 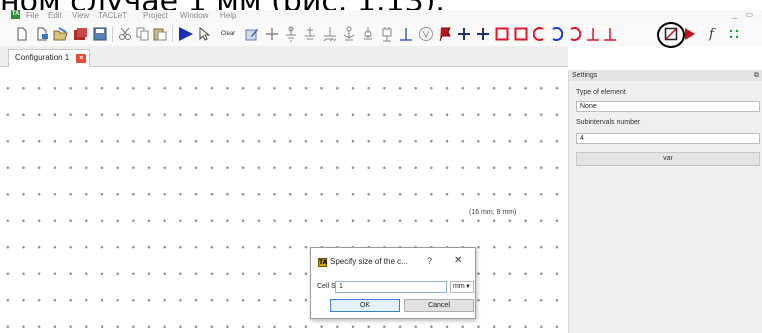 I want to click on square-red-icon, so click(x=502, y=34).